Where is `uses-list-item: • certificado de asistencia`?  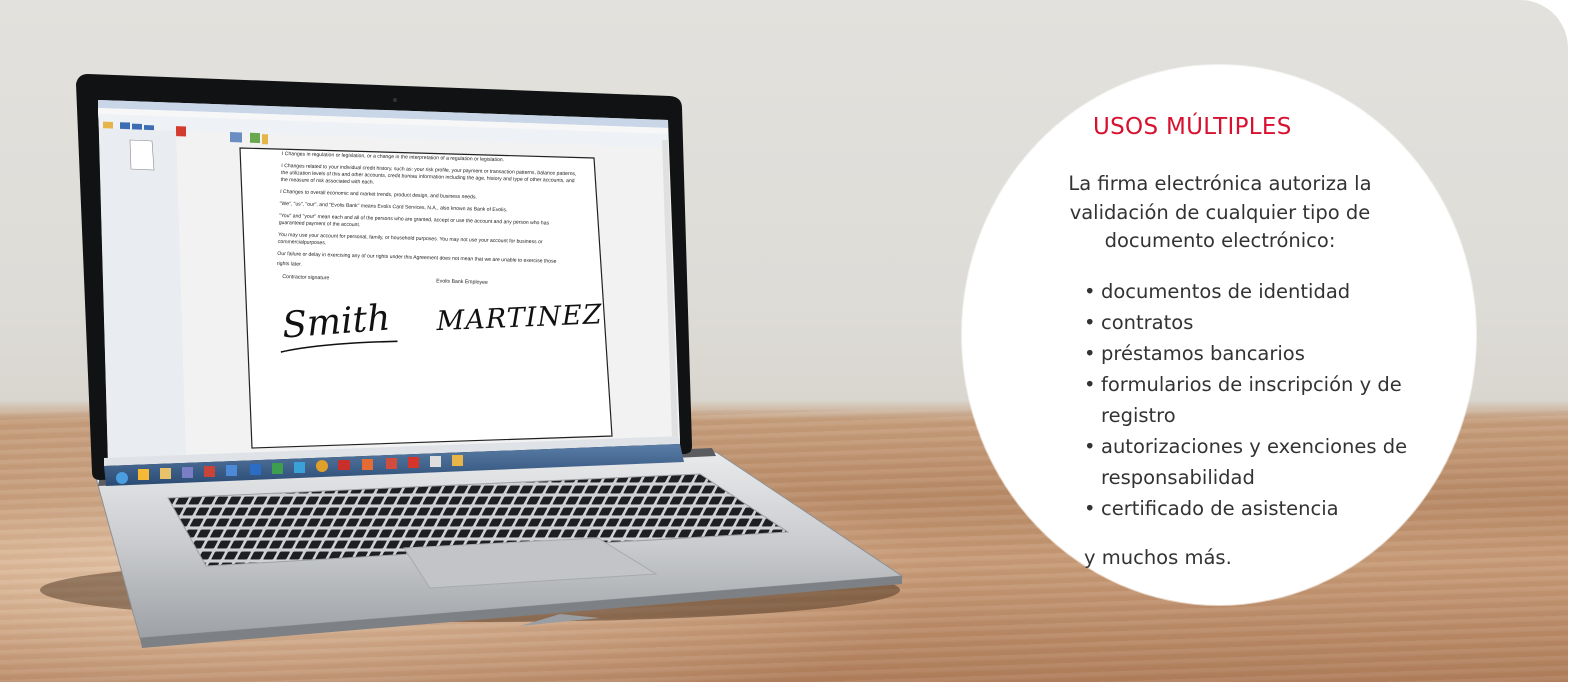 uses-list-item: • certificado de asistencia is located at coordinates (1249, 508).